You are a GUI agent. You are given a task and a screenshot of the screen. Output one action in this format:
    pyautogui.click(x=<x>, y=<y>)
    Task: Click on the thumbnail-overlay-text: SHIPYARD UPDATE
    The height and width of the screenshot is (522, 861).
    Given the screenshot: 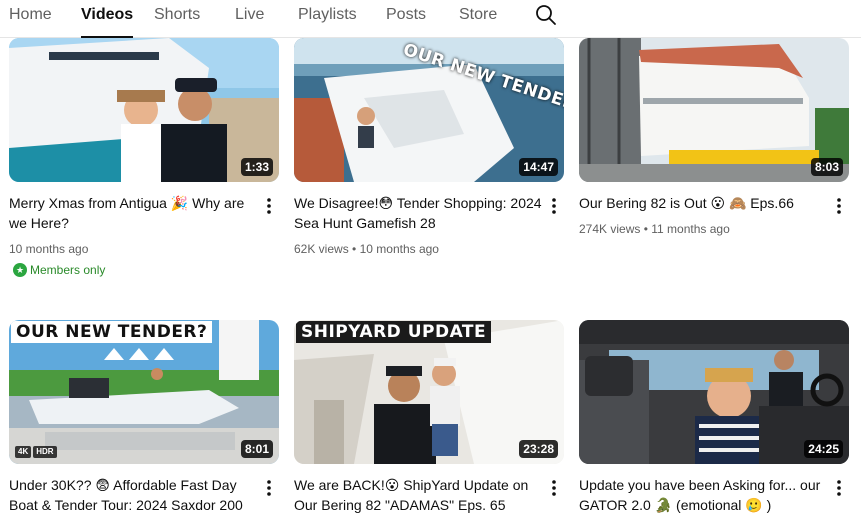 What is the action you would take?
    pyautogui.click(x=394, y=332)
    